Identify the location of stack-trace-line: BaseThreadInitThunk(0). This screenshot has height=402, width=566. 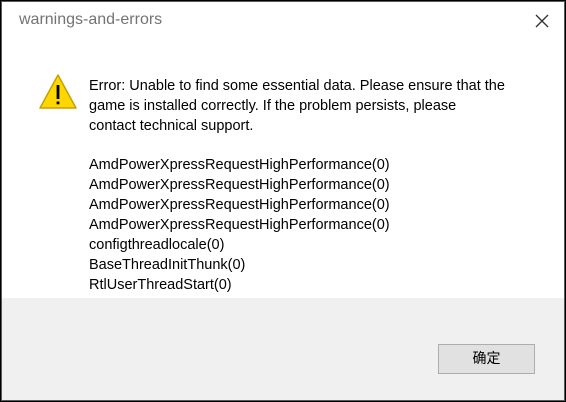
(167, 265).